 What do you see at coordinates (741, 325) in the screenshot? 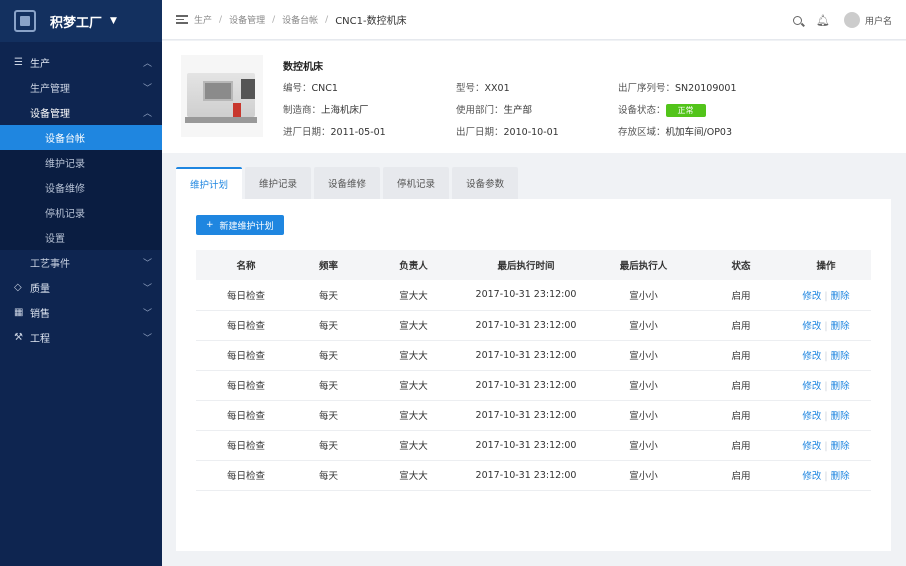
I see `table-cell: 启用` at bounding box center [741, 325].